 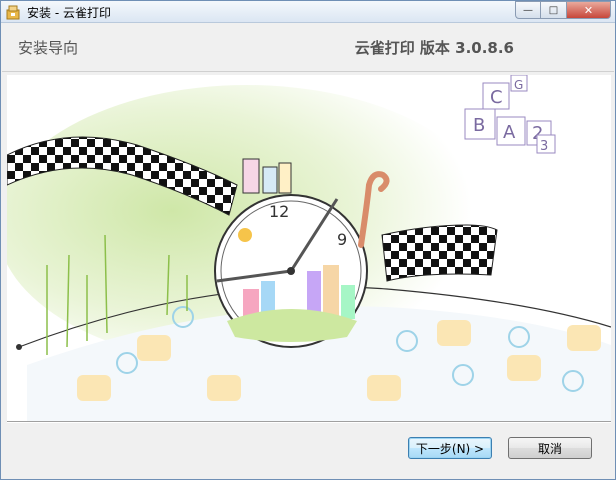 I want to click on clock-number-9: 9, so click(x=342, y=239).